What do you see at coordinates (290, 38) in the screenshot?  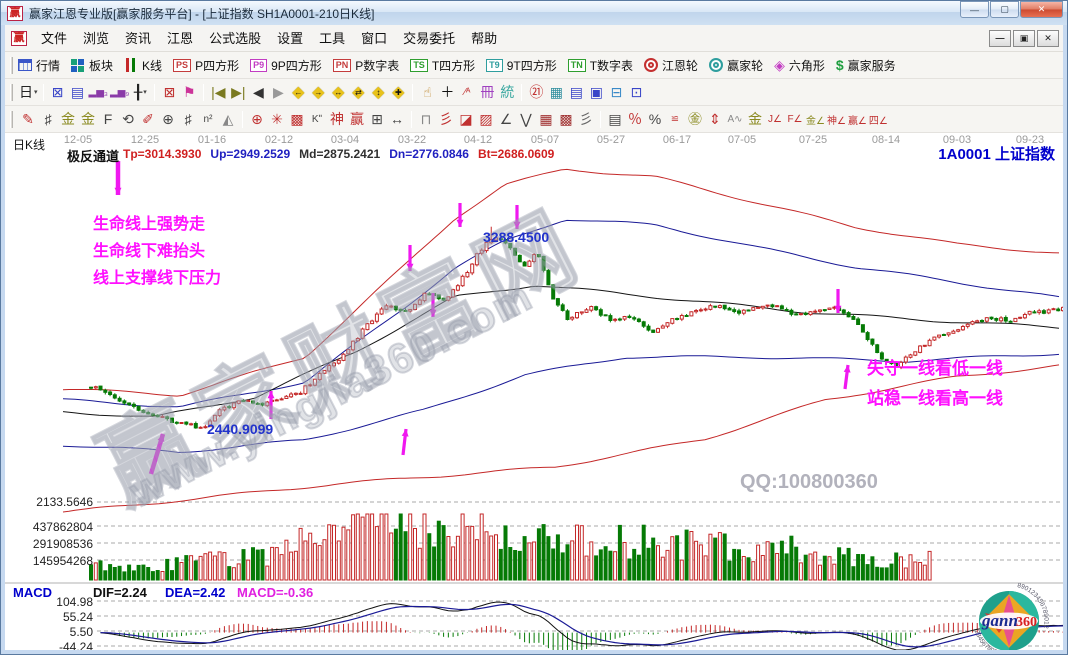 I see `menu-settings: 设置` at bounding box center [290, 38].